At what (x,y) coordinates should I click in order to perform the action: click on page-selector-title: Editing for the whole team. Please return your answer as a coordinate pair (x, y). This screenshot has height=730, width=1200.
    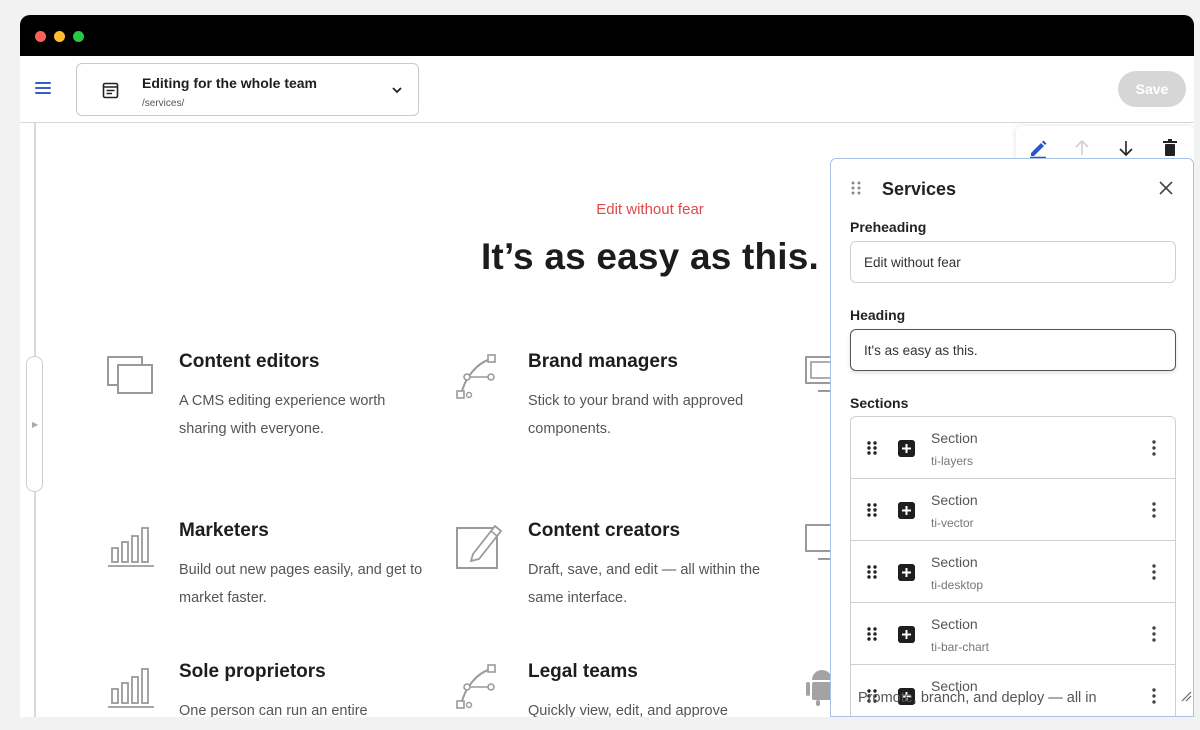
    Looking at the image, I should click on (230, 83).